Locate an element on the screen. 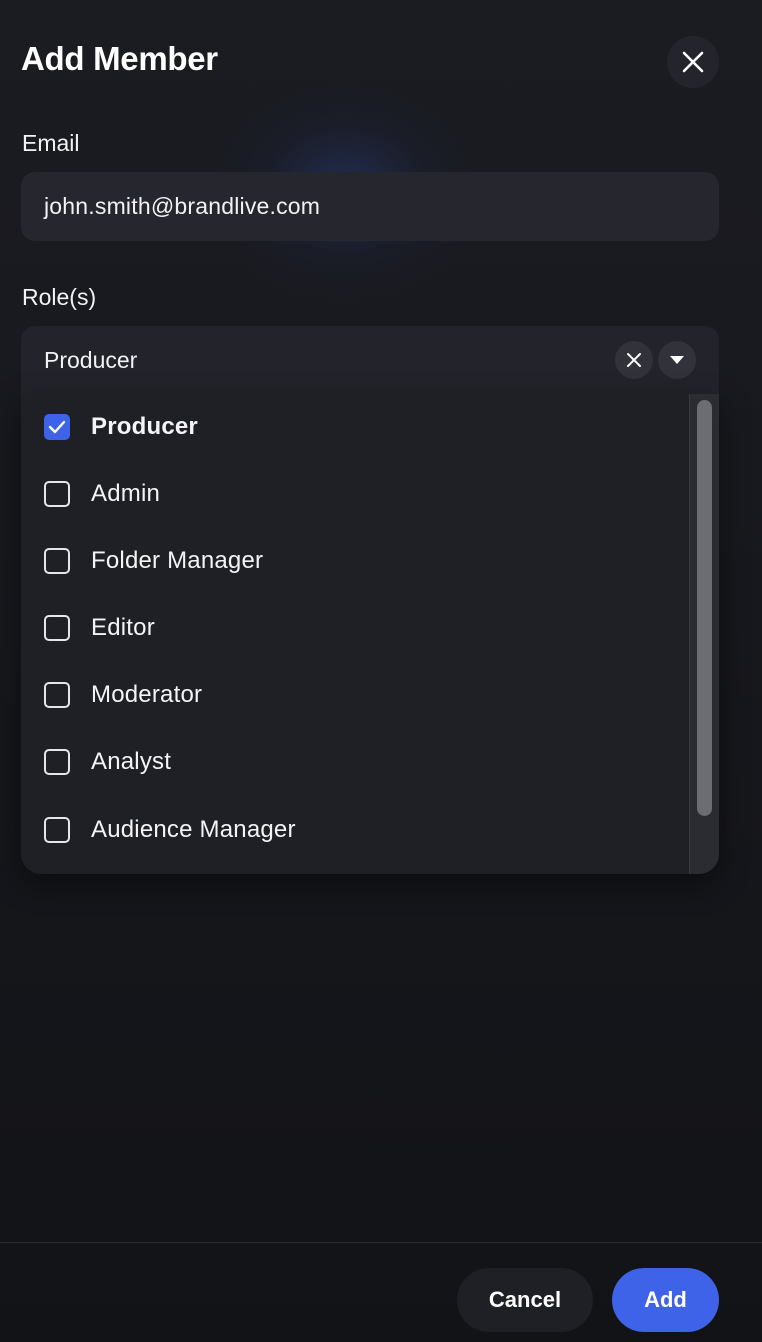 The width and height of the screenshot is (762, 1342). cancel-button: Cancel is located at coordinates (525, 1300).